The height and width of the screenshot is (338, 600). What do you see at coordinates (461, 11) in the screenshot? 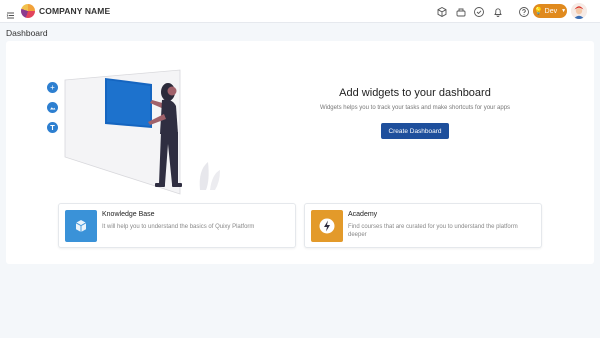
I see `boxes-icon` at bounding box center [461, 11].